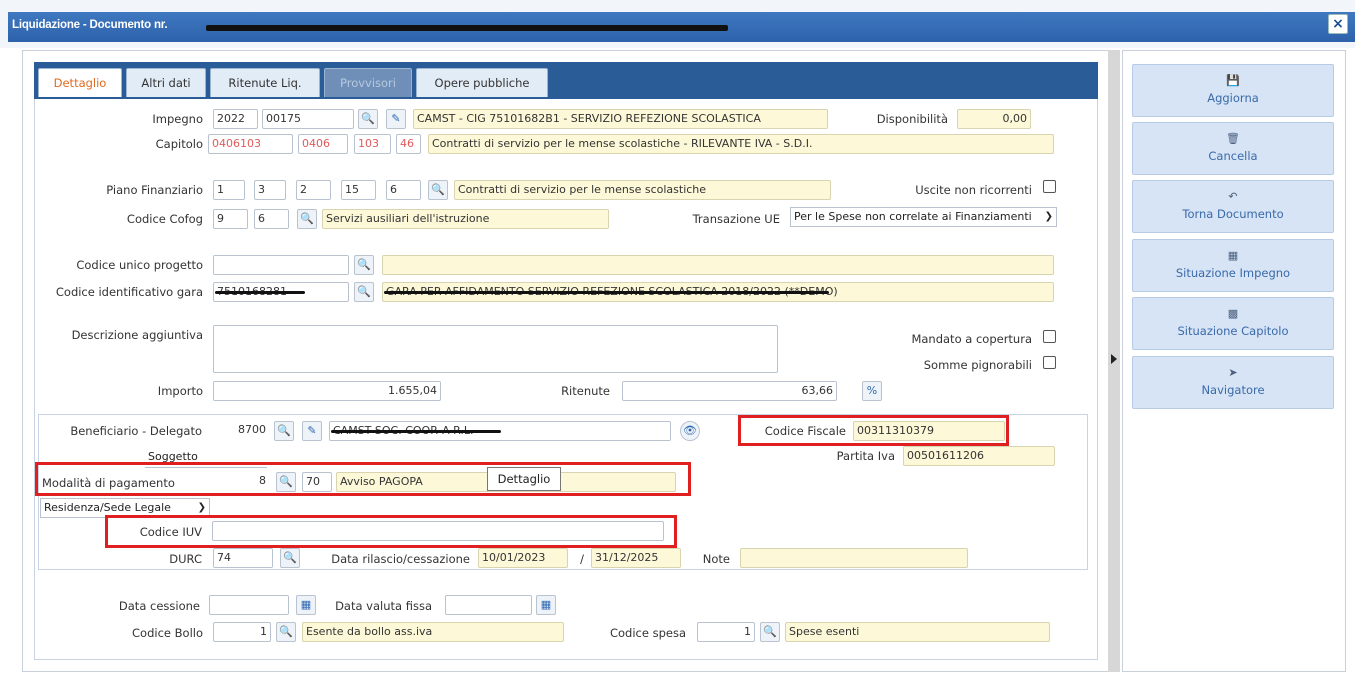  Describe the element at coordinates (364, 292) in the screenshot. I see `cig-search-icon: 🔍` at that location.